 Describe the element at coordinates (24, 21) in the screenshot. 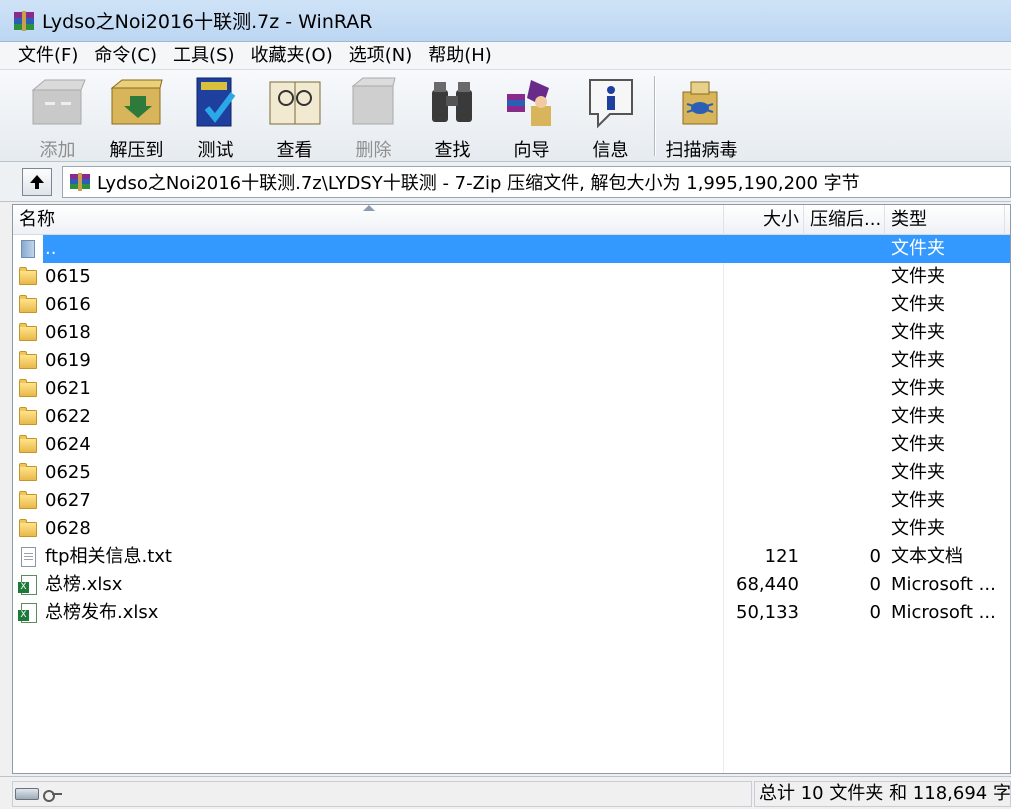

I see `winrar-icon` at that location.